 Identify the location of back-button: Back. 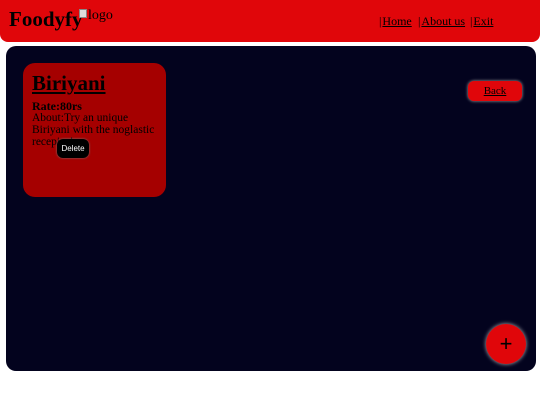
(495, 91).